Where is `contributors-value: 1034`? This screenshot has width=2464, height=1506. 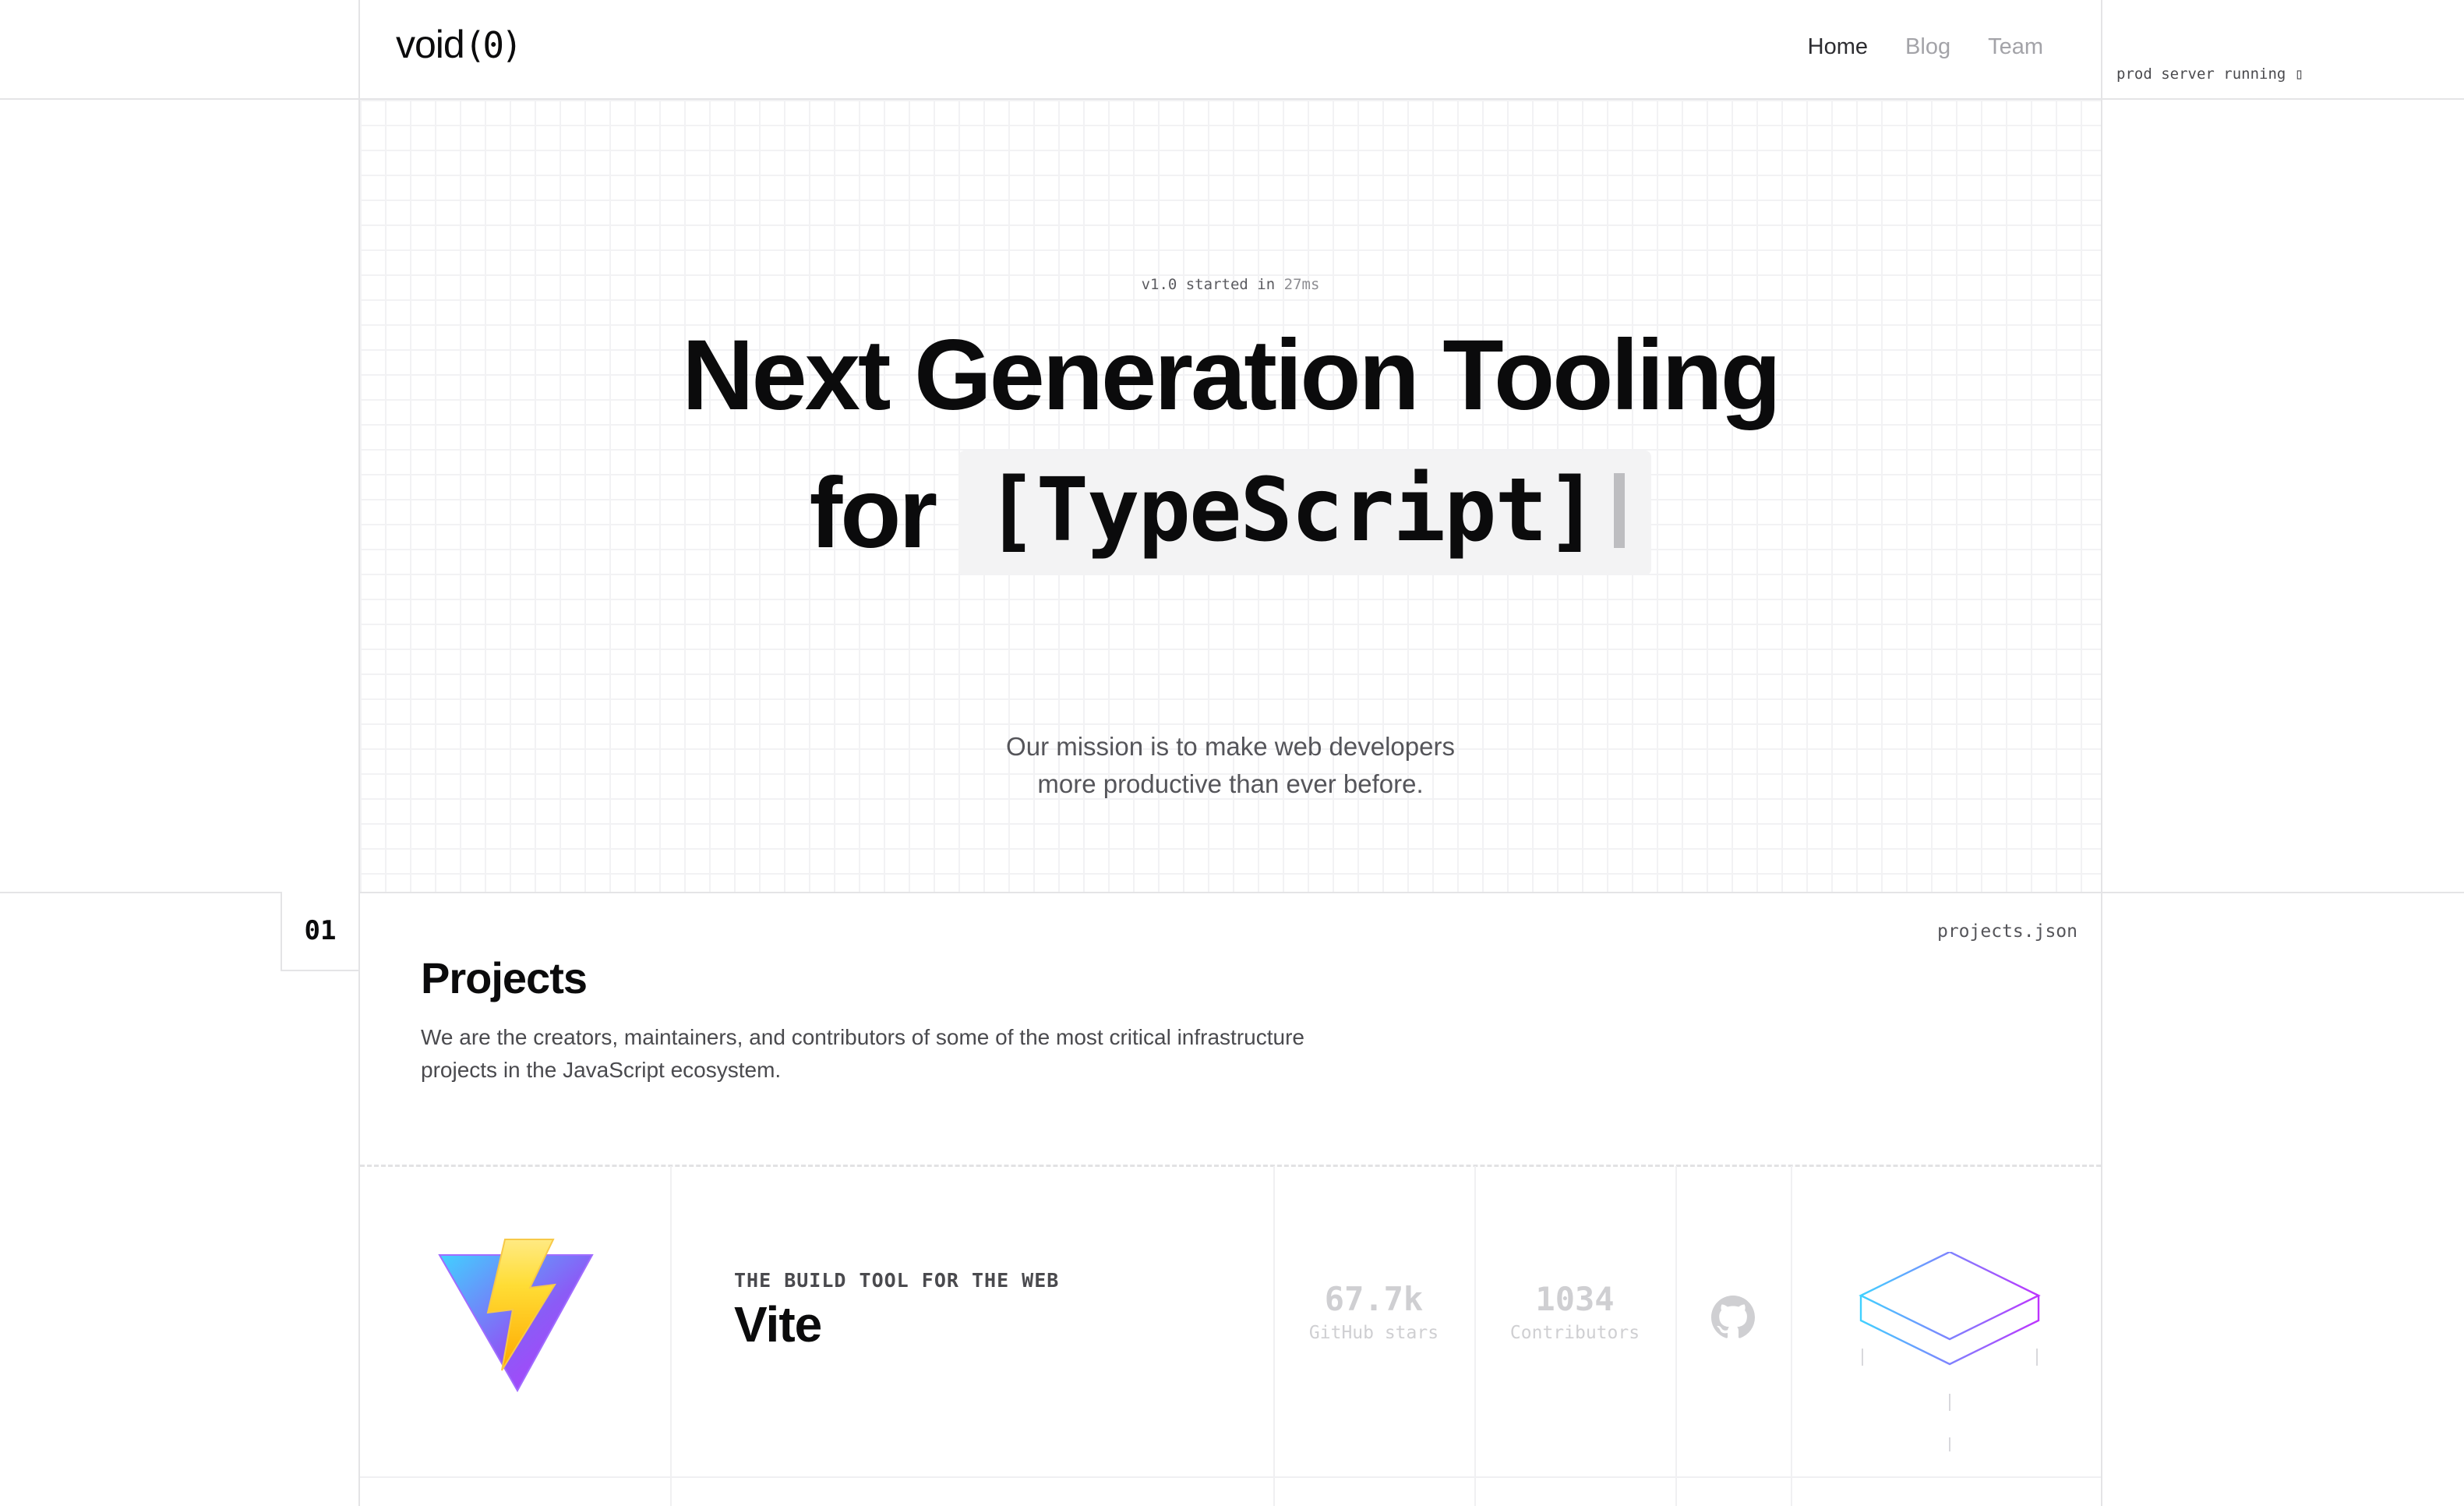 contributors-value: 1034 is located at coordinates (1575, 1299).